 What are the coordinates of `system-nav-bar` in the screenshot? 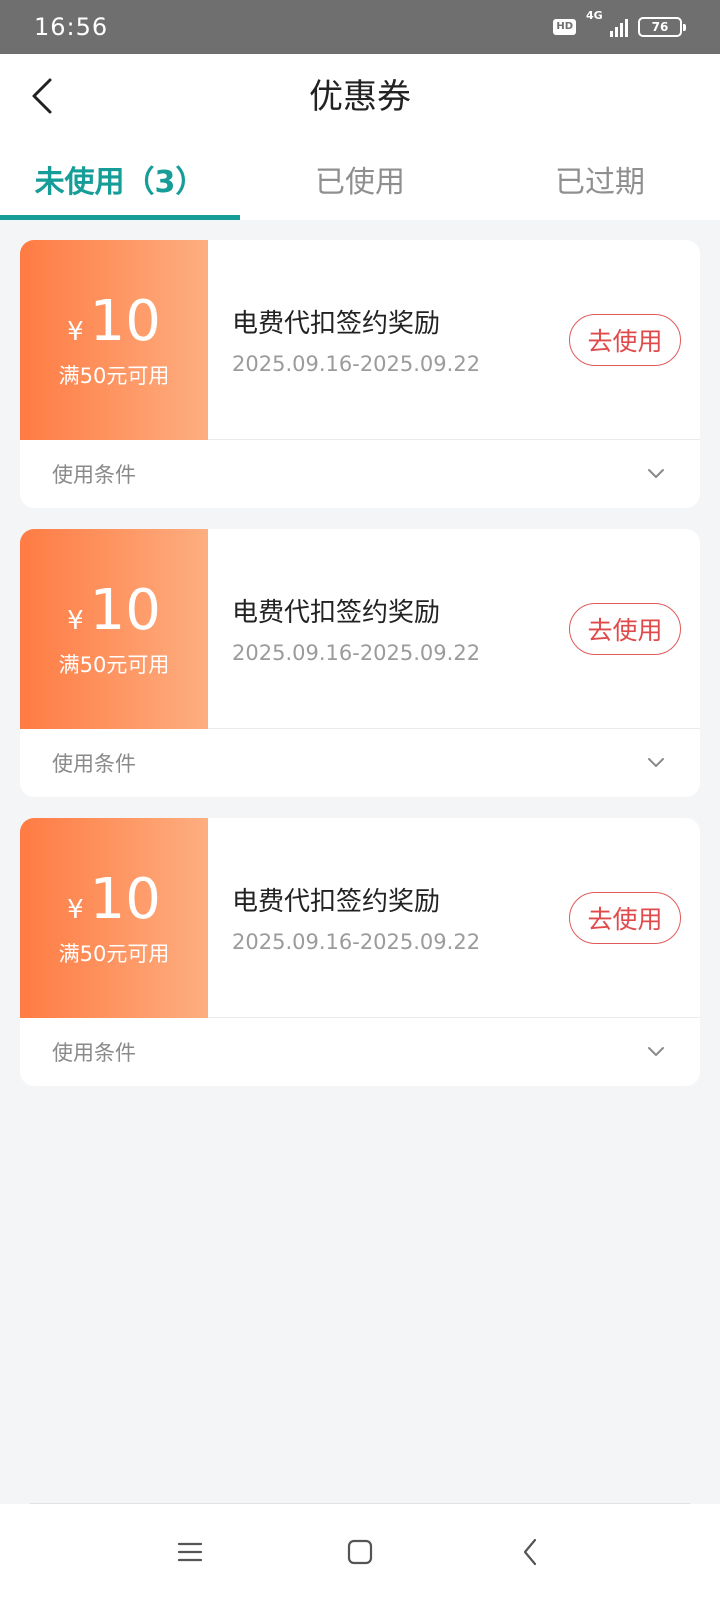 It's located at (360, 1552).